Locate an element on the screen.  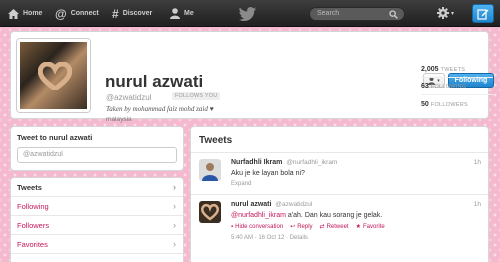
profile-nav-label: Followers is located at coordinates (33, 225).